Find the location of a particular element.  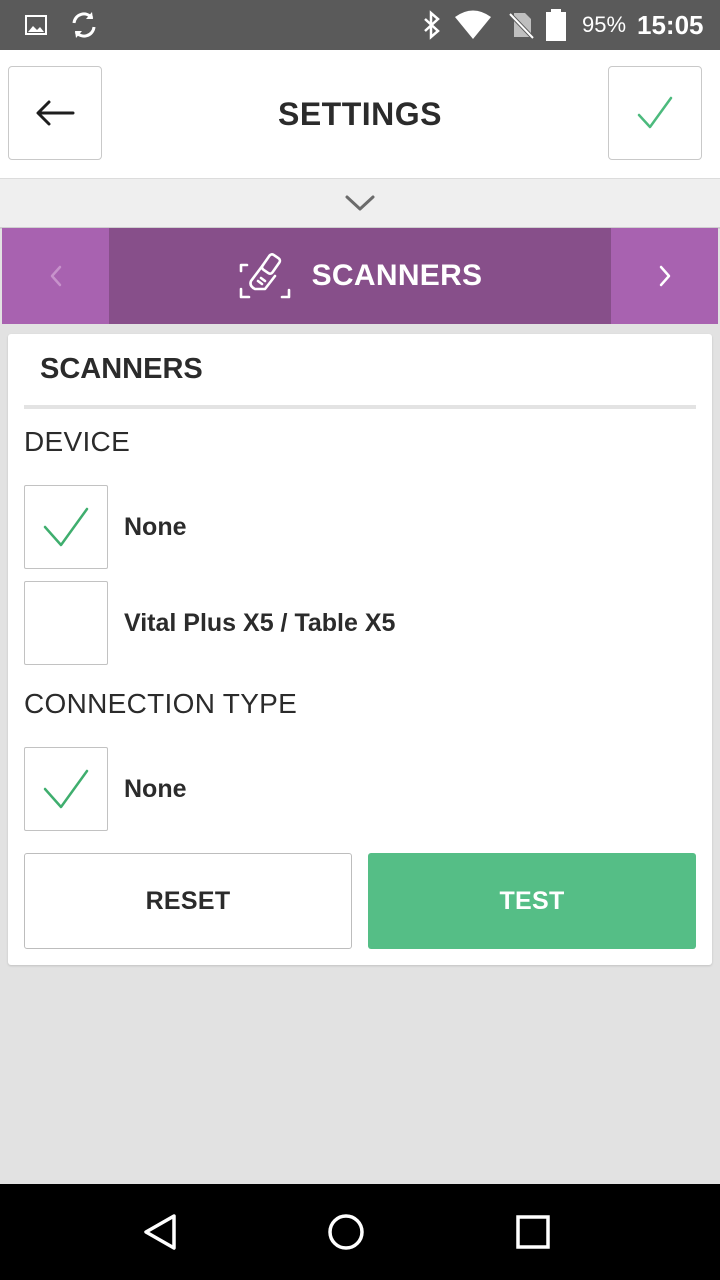

scanner-icon is located at coordinates (264, 276).